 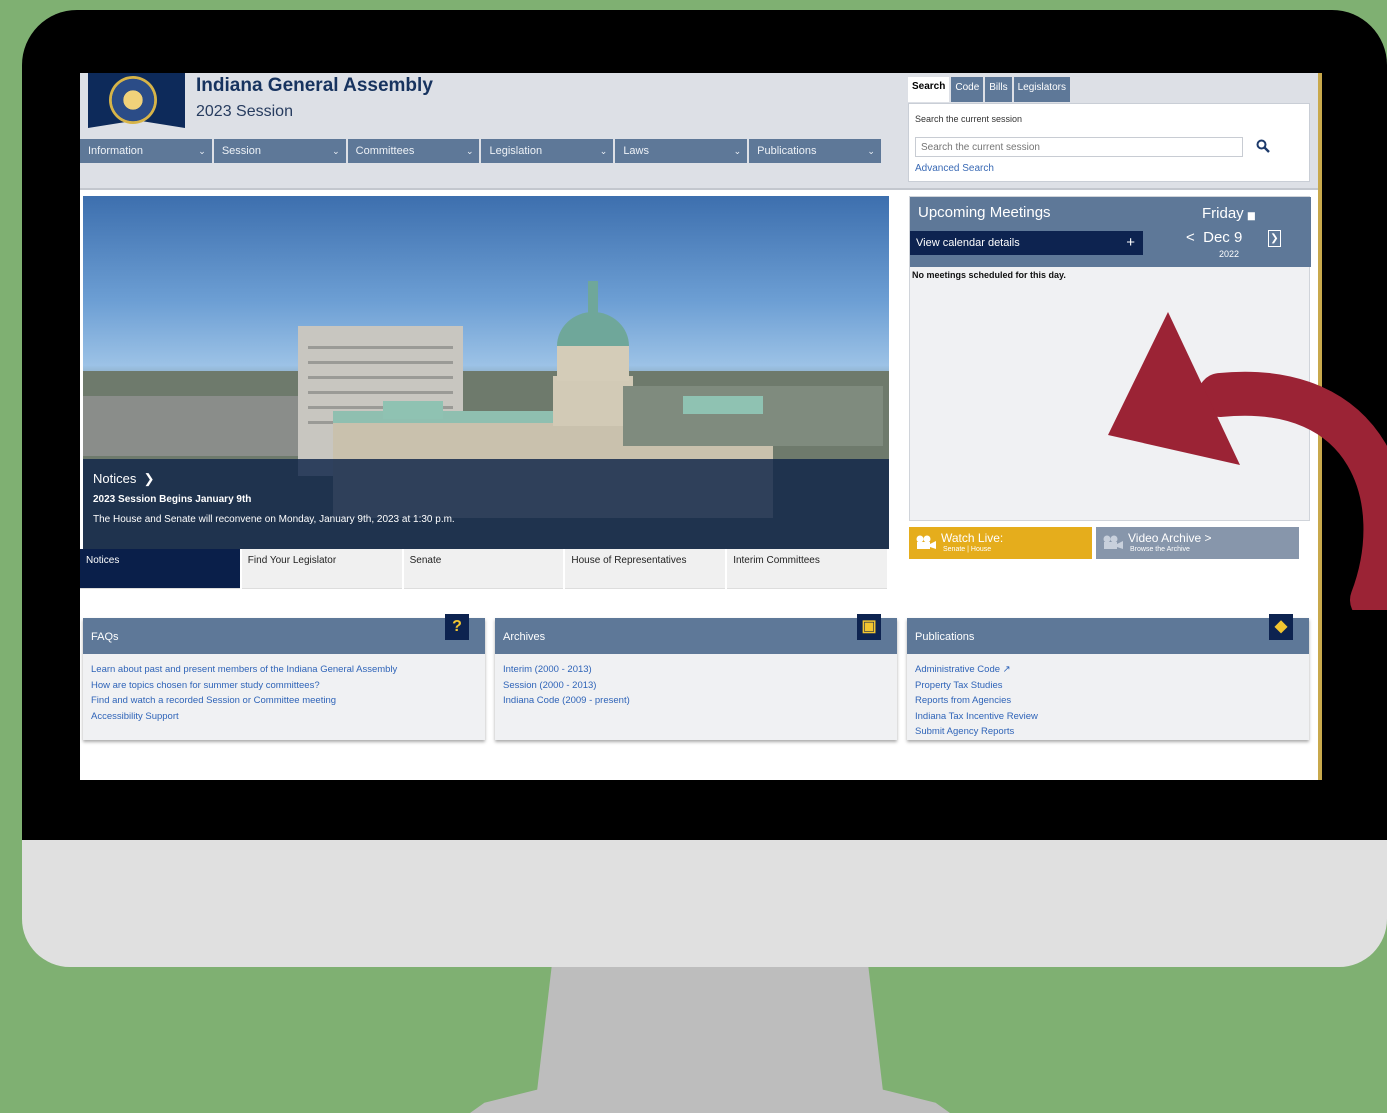 What do you see at coordinates (147, 151) in the screenshot?
I see `nav-item-information: Information ⌄` at bounding box center [147, 151].